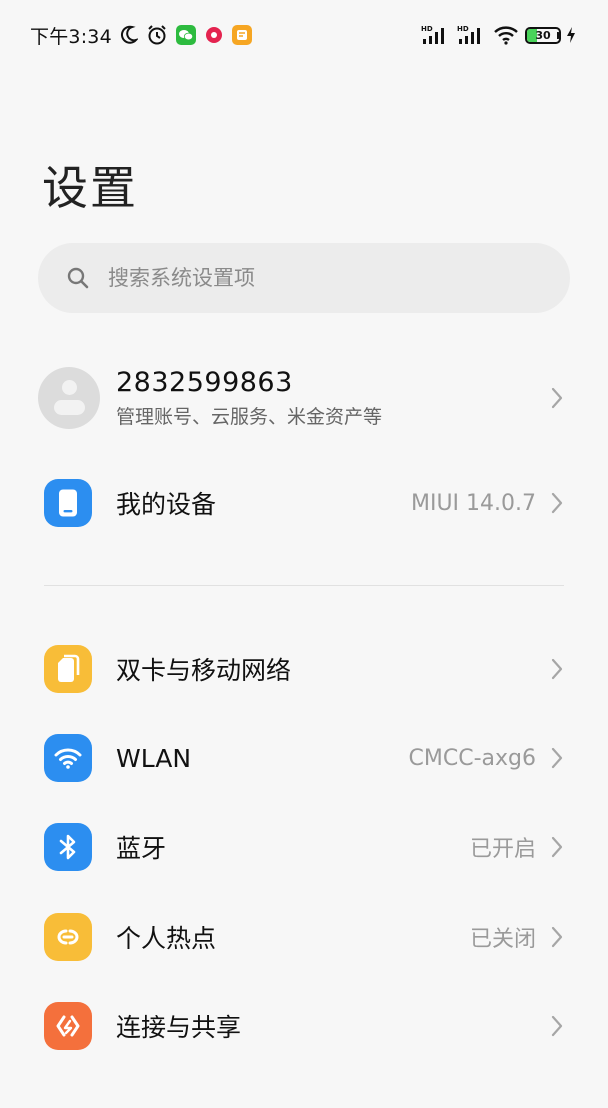  What do you see at coordinates (249, 417) in the screenshot?
I see `account-subtitle: 管理账号、云服务、米金资产等` at bounding box center [249, 417].